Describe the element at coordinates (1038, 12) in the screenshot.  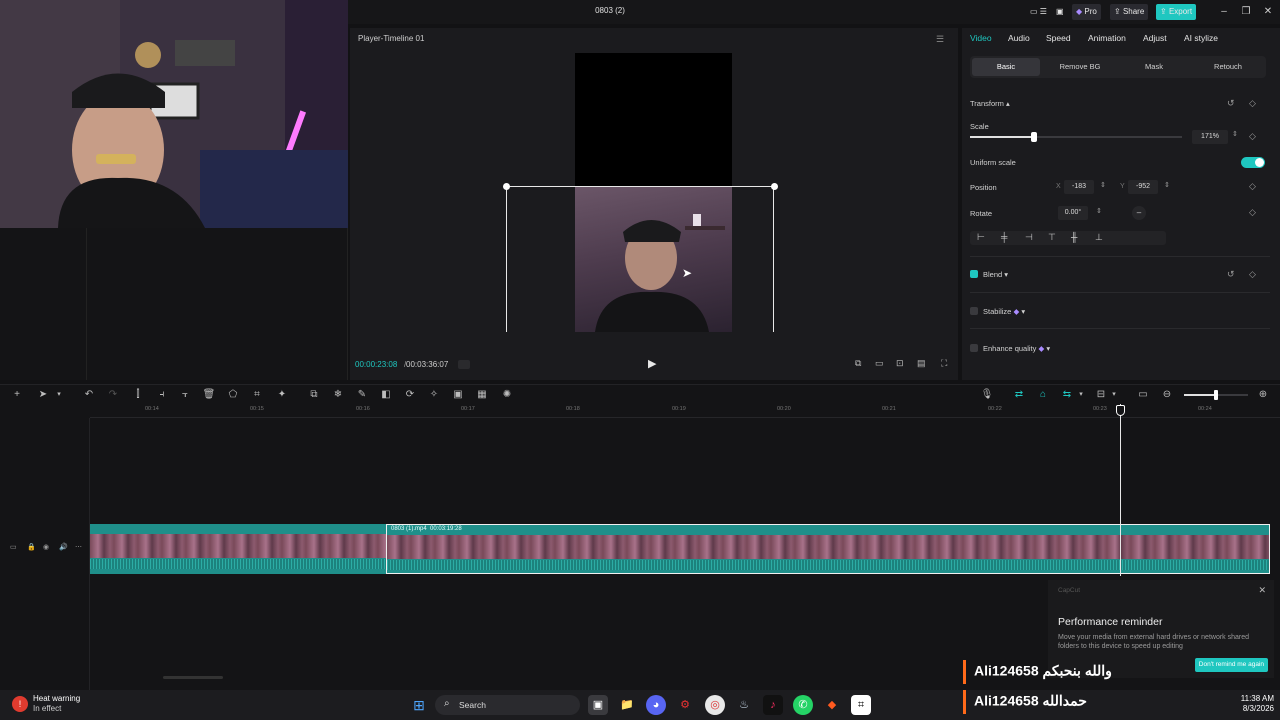
I see `layout-icon: ▭ ☰` at that location.